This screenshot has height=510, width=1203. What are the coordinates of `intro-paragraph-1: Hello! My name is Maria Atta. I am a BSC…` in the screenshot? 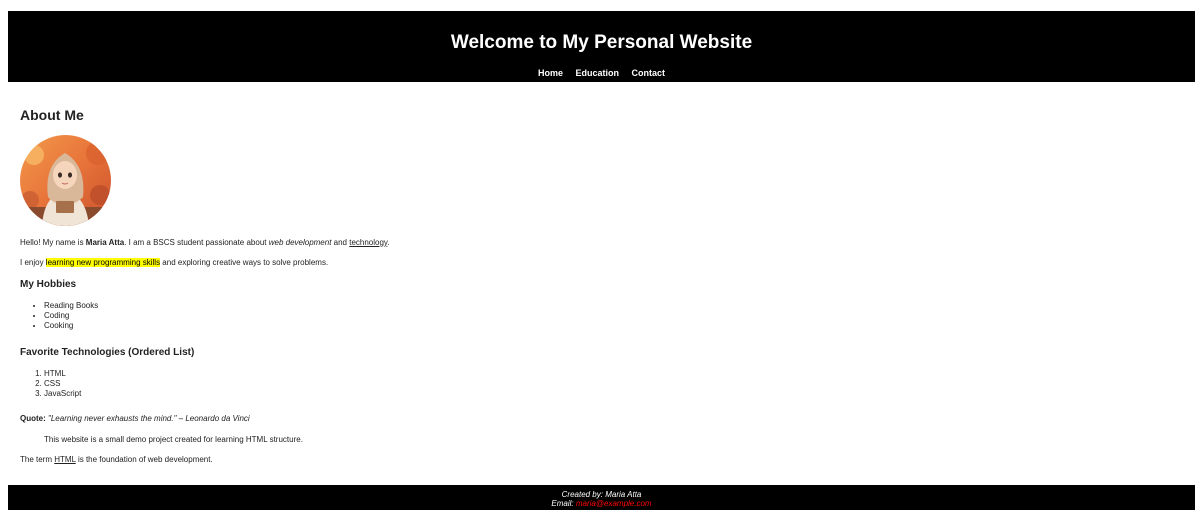 It's located at (205, 242).